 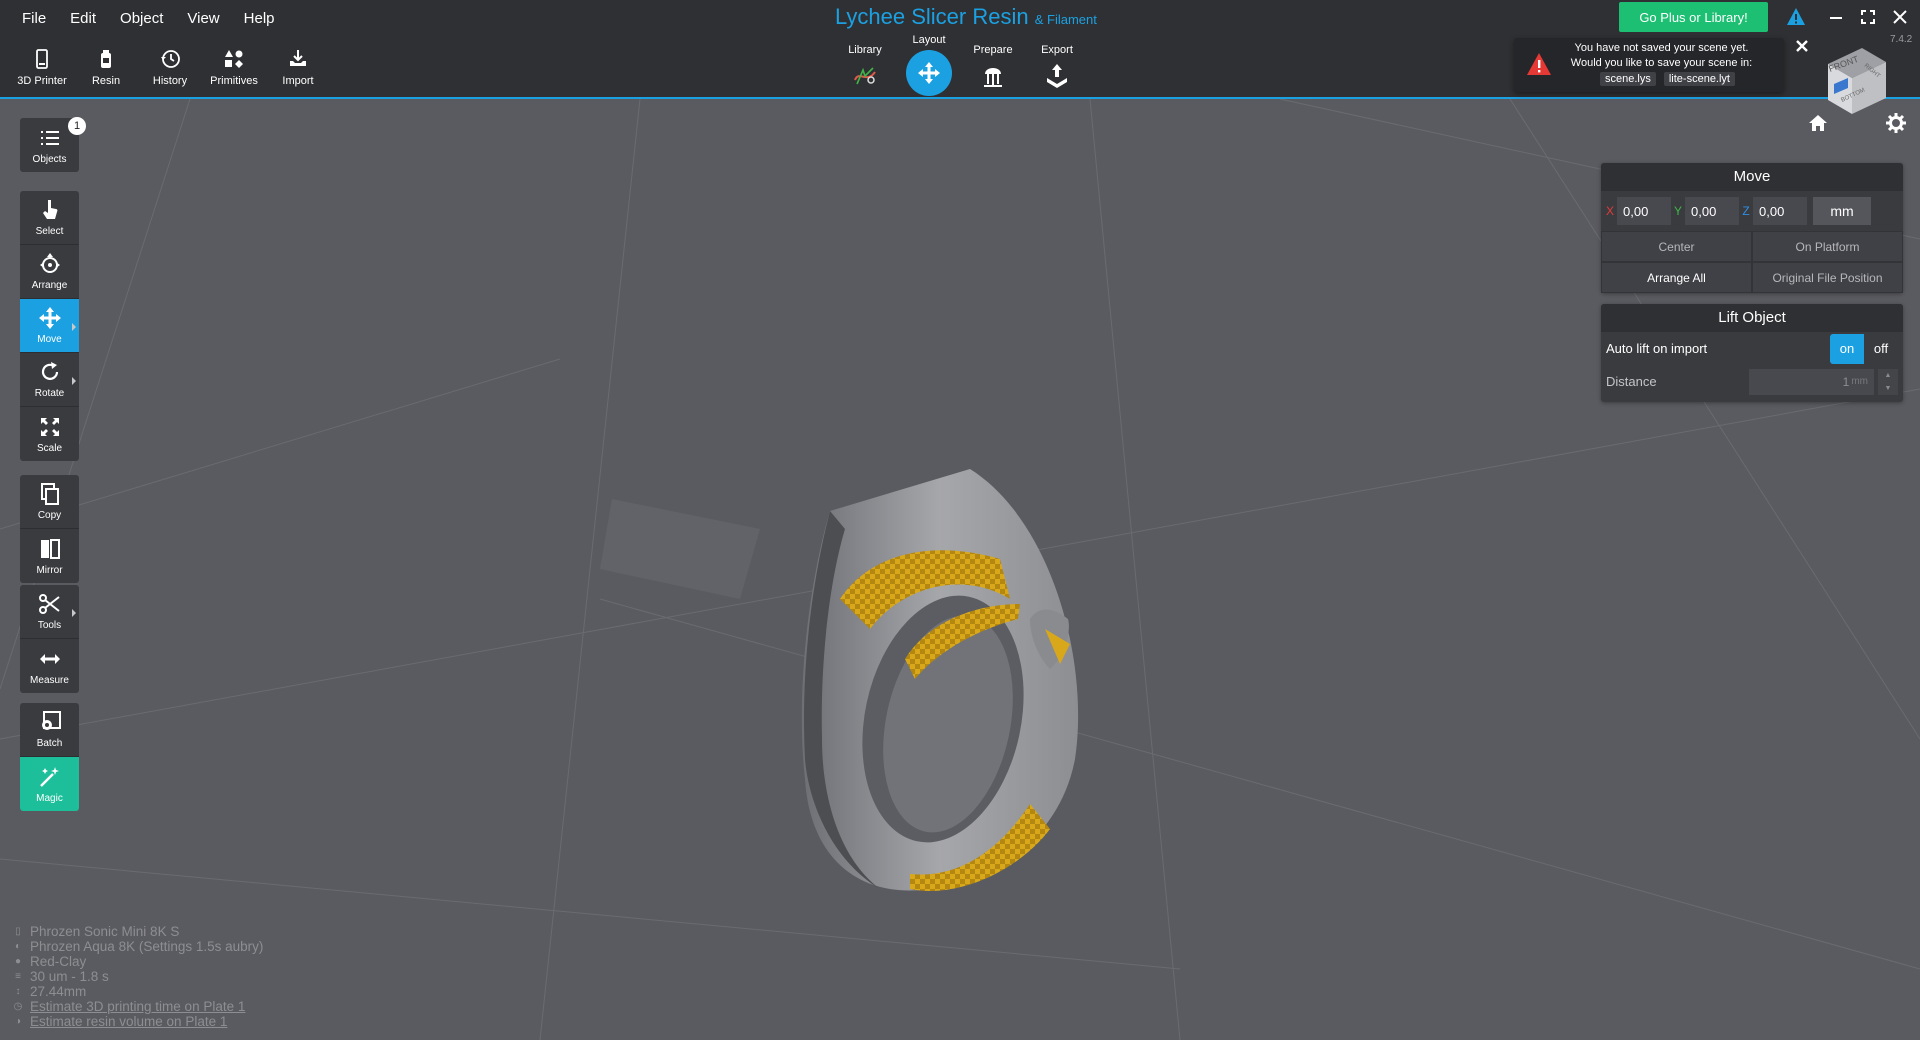 What do you see at coordinates (69, 976) in the screenshot?
I see `info-layer: 30 um - 1.8 s` at bounding box center [69, 976].